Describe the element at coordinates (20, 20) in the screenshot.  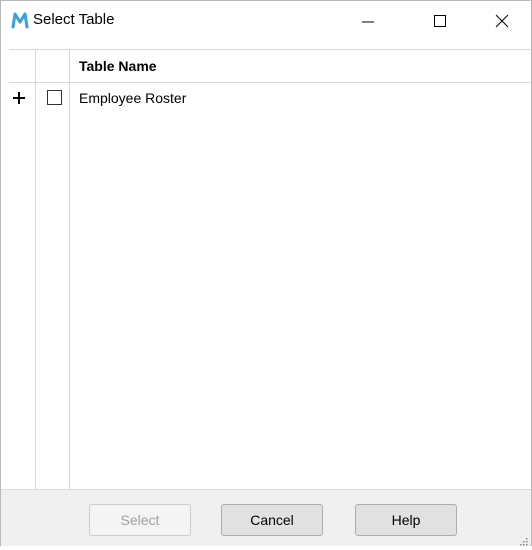
I see `m-logo-icon` at that location.